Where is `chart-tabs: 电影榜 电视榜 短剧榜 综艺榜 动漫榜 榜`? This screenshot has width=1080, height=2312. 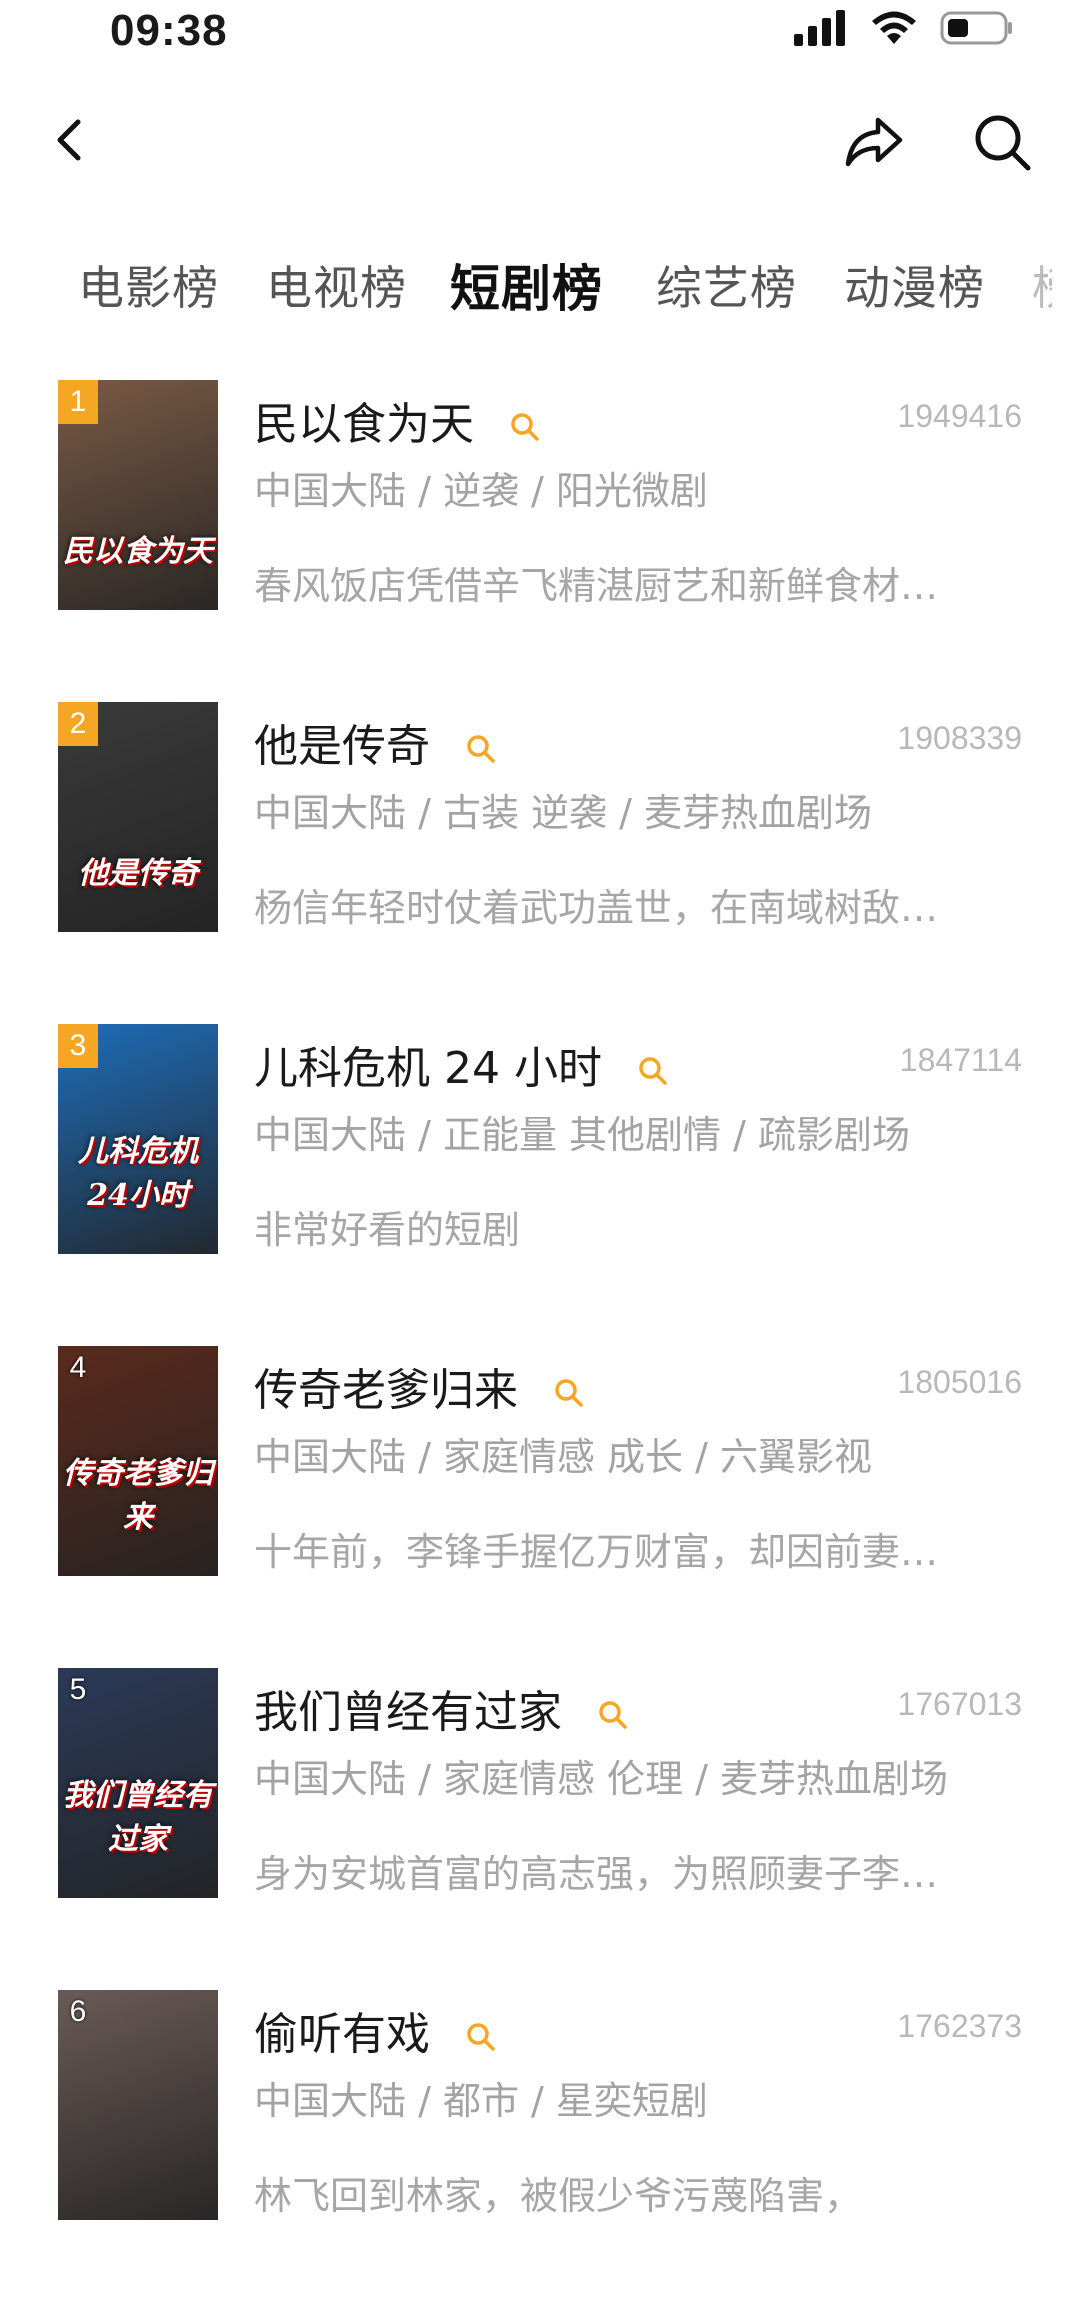 chart-tabs: 电影榜 电视榜 短剧榜 综艺榜 动漫榜 榜 is located at coordinates (540, 292).